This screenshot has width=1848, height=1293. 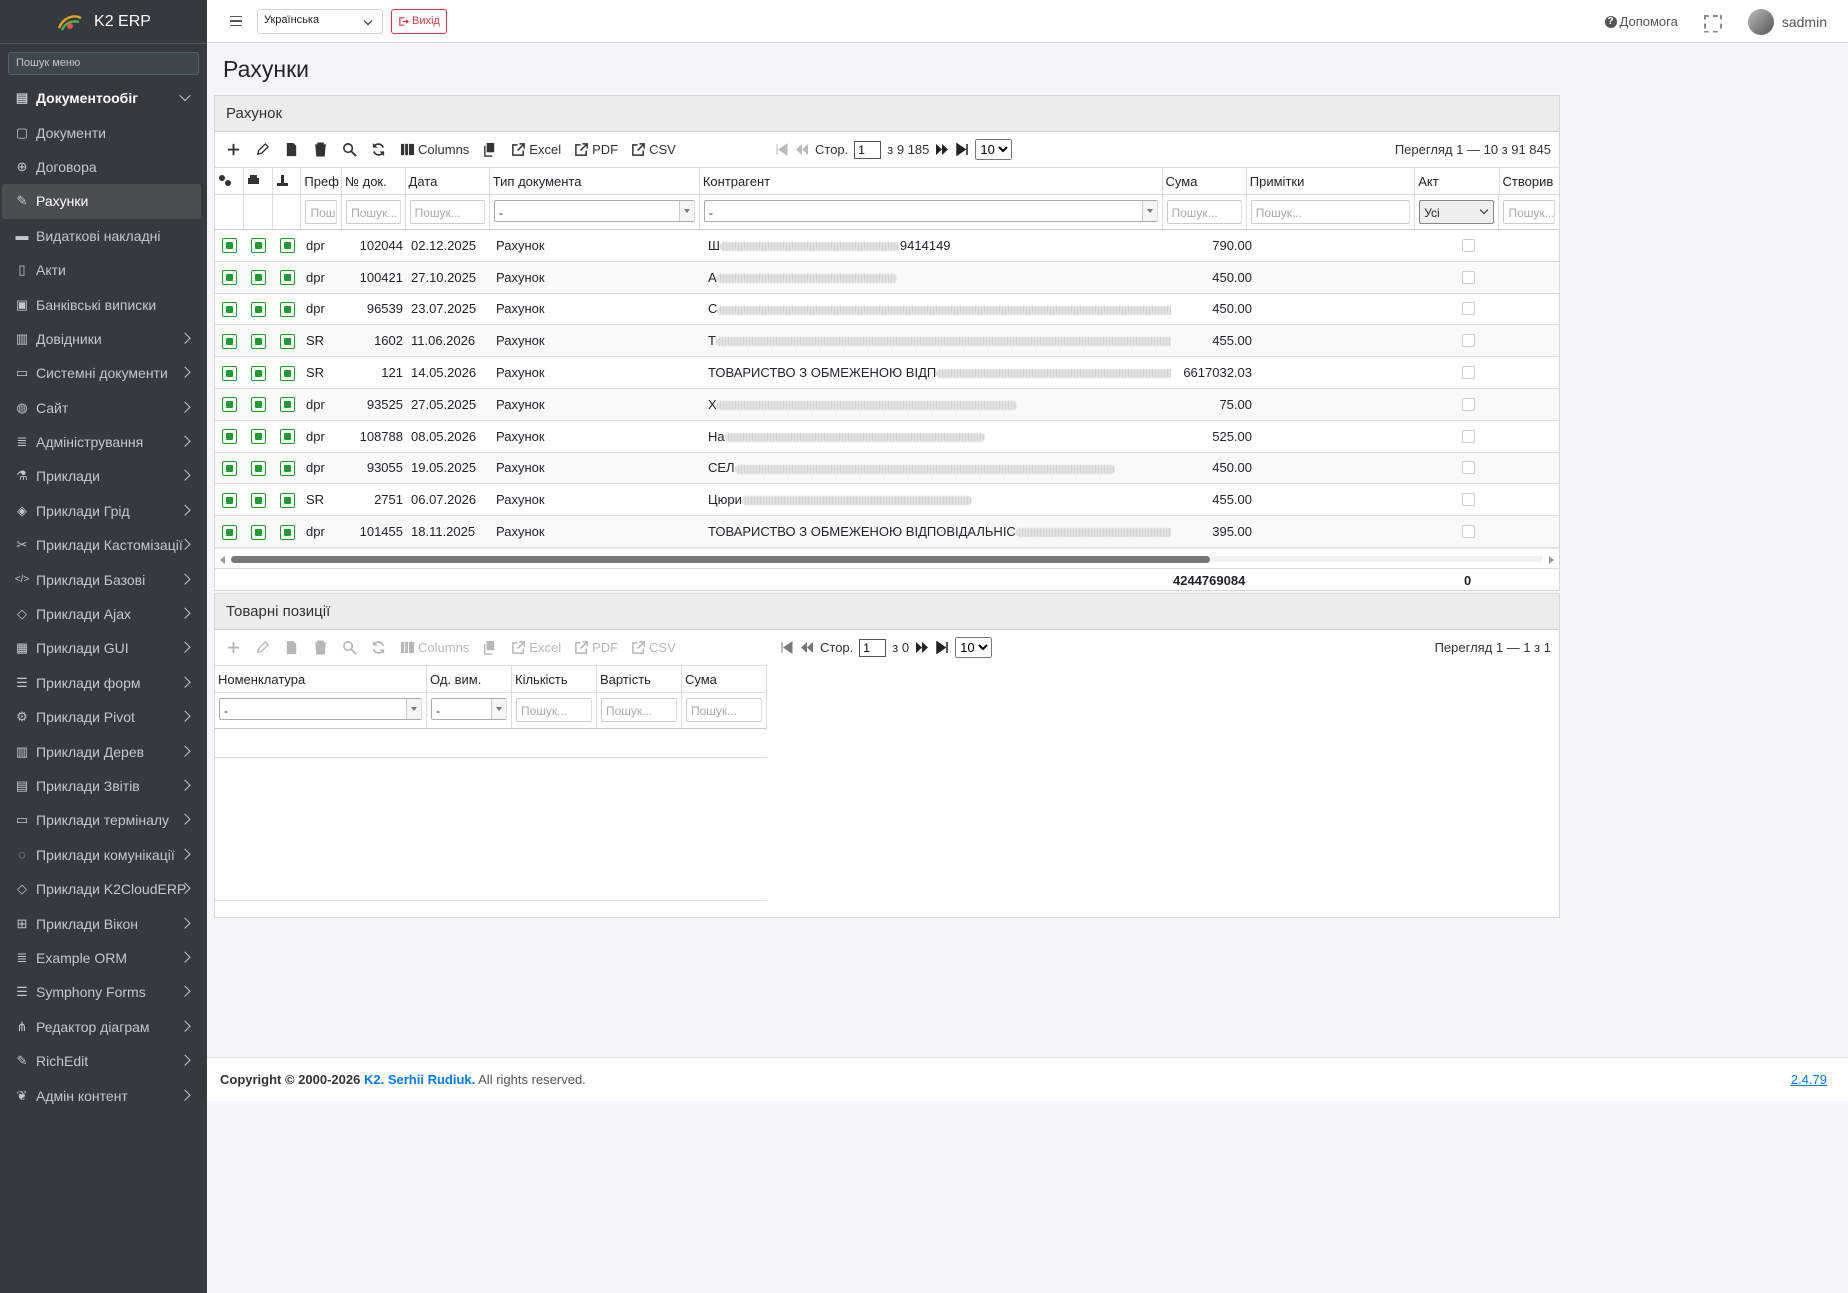 I want to click on sidebar-item-28: ✎ RichEdit, so click(x=103, y=1061).